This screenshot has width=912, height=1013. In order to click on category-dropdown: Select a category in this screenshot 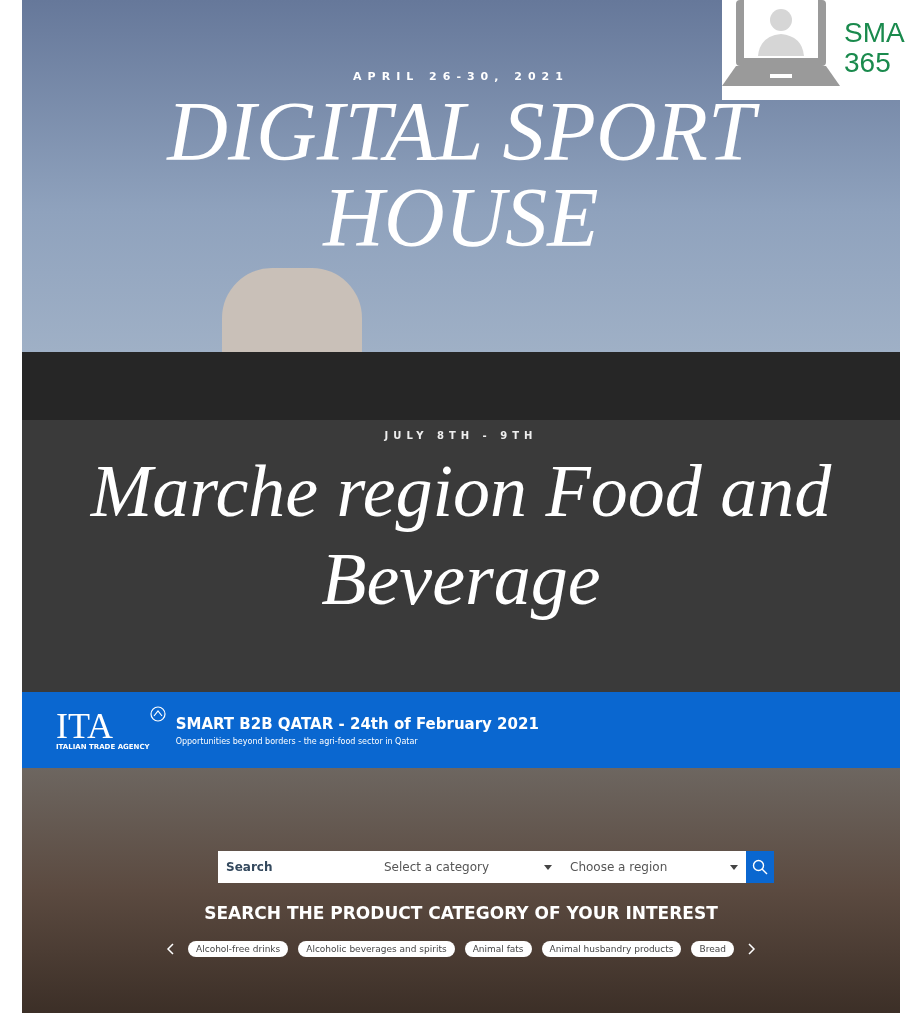, I will do `click(467, 867)`.